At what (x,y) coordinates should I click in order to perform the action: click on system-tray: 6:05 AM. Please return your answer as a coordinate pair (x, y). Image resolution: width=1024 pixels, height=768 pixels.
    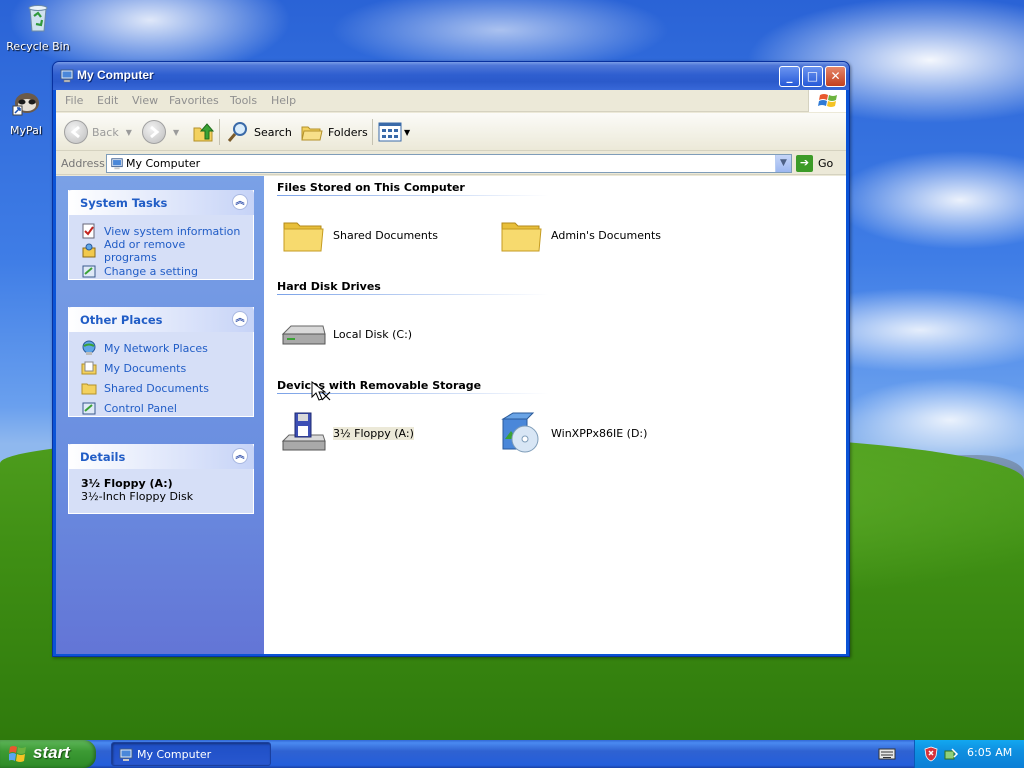
    Looking at the image, I should click on (969, 754).